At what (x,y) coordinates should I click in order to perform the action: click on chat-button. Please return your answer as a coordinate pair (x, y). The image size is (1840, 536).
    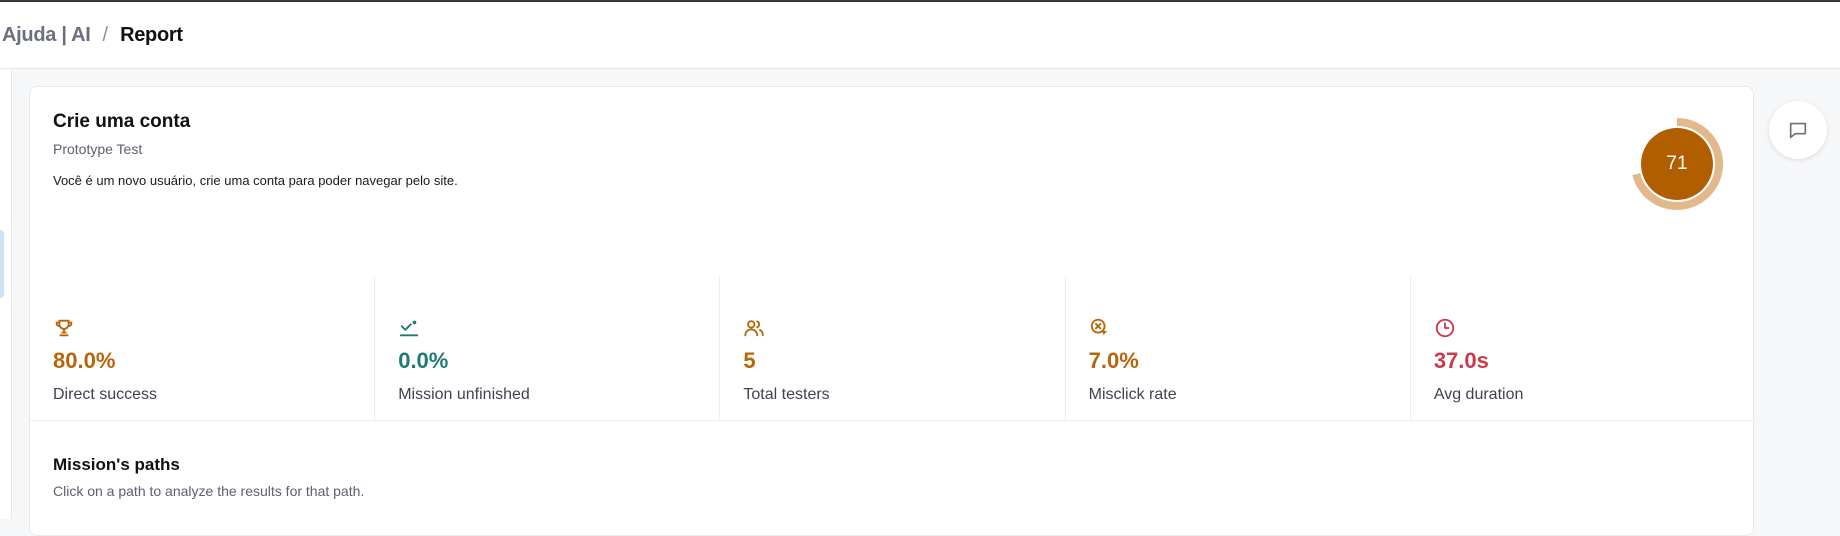
    Looking at the image, I should click on (1798, 130).